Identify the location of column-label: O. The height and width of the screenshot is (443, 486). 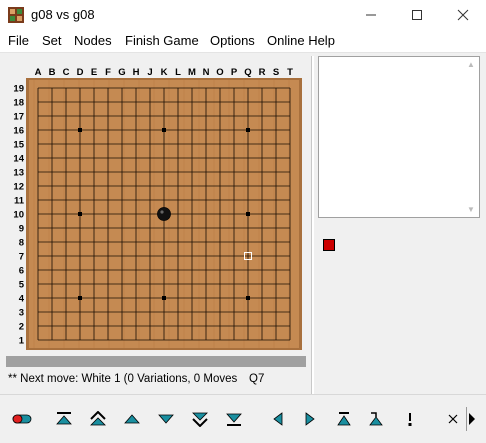
(219, 72).